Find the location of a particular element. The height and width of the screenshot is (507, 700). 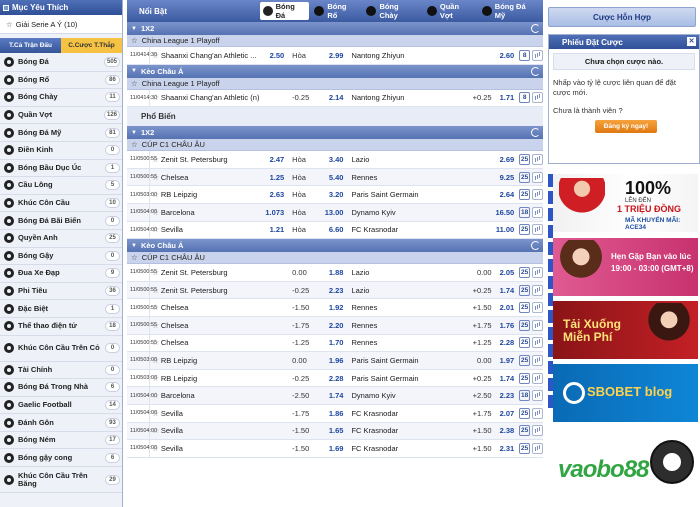

sport-item: Đua Xe Đạp 9 is located at coordinates (61, 274).